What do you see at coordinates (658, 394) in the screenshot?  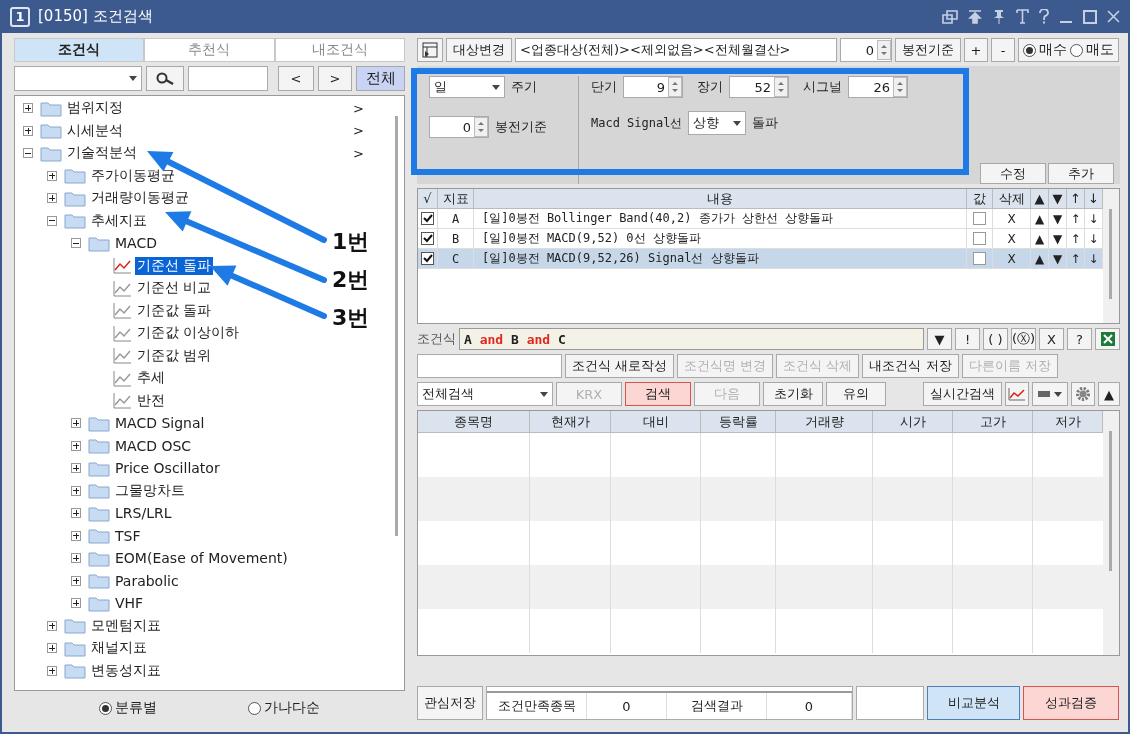 I see `search-action-button: 검색` at bounding box center [658, 394].